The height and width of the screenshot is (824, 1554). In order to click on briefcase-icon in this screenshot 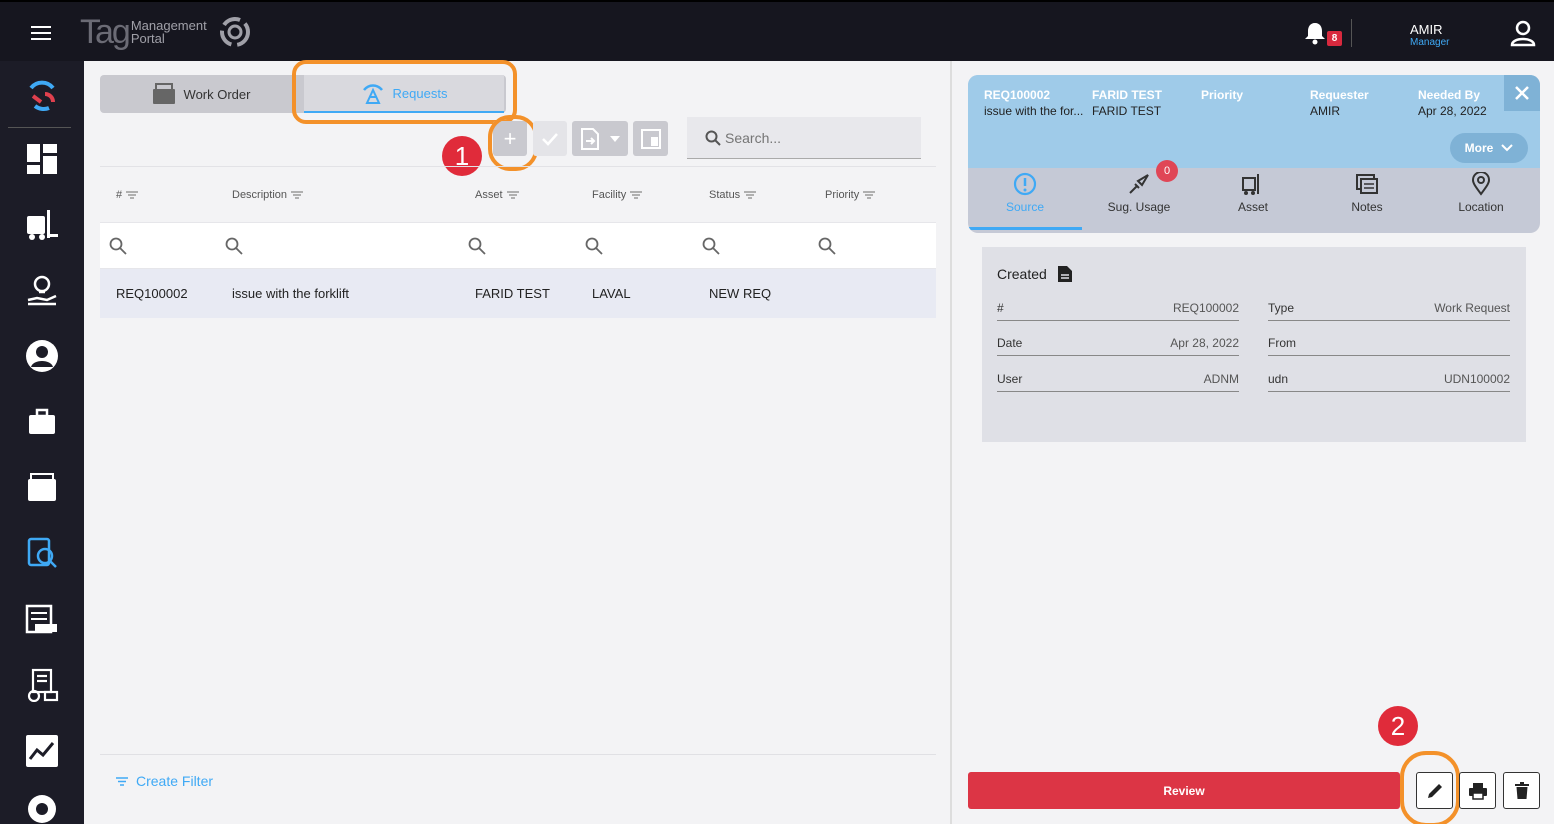, I will do `click(42, 422)`.